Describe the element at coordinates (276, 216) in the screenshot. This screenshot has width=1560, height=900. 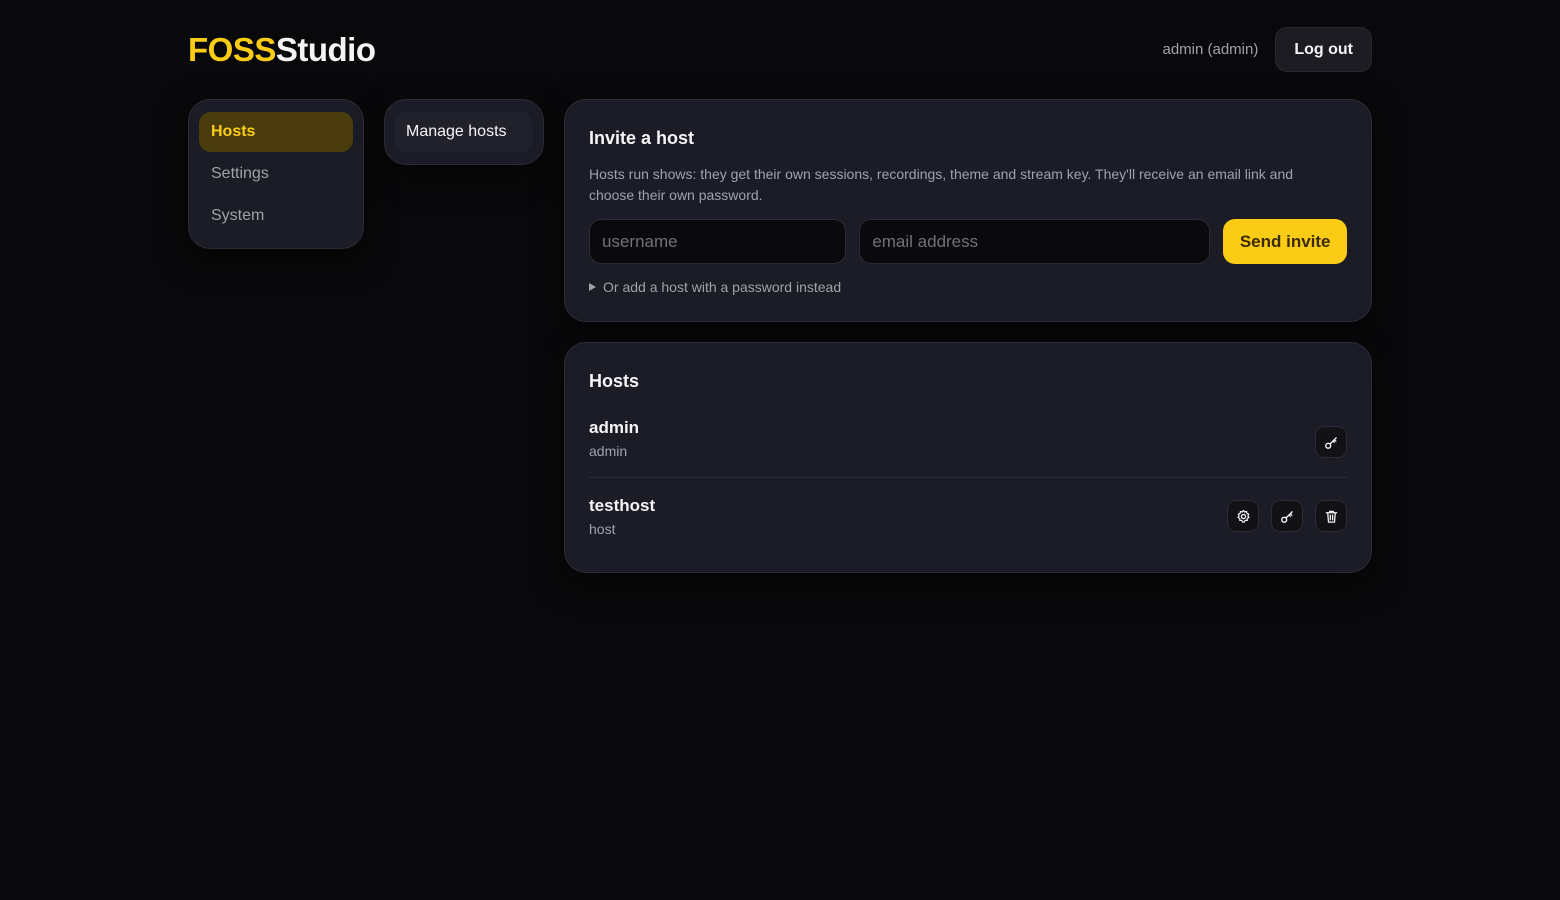
I see `sidebar-item-system: System` at that location.